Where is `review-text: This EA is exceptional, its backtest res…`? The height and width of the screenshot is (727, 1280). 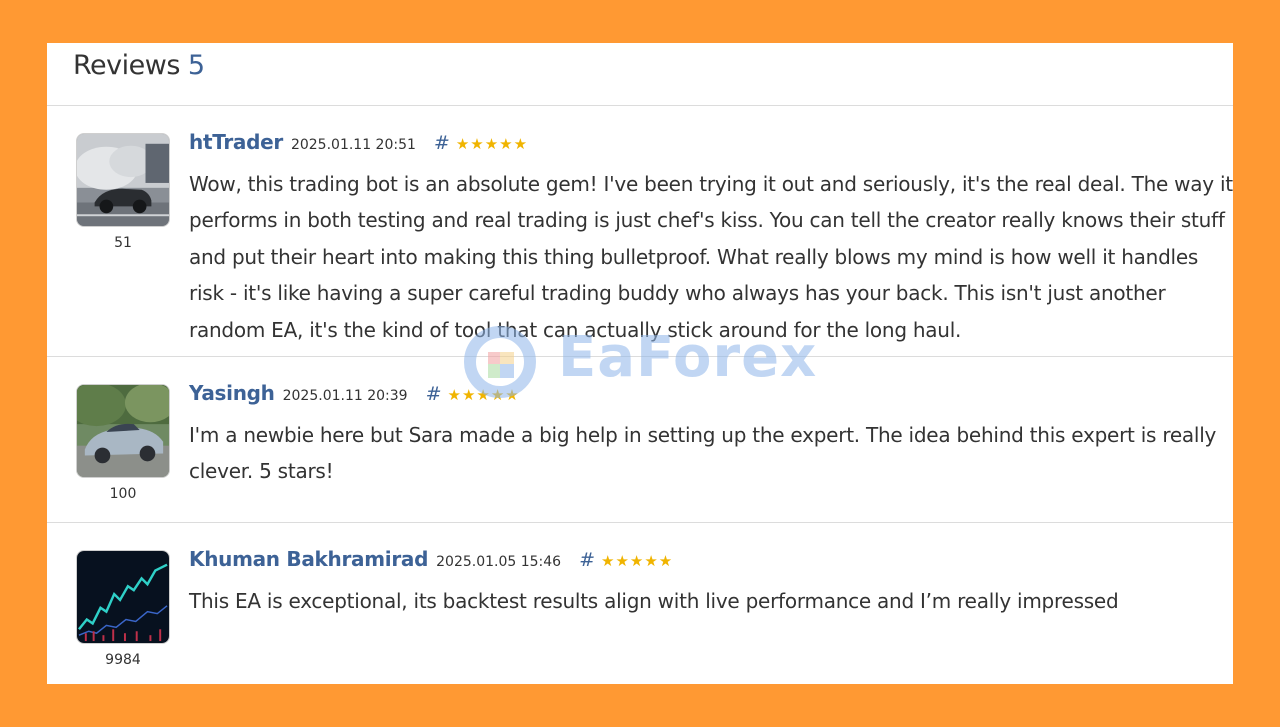 review-text: This EA is exceptional, its backtest res… is located at coordinates (654, 601).